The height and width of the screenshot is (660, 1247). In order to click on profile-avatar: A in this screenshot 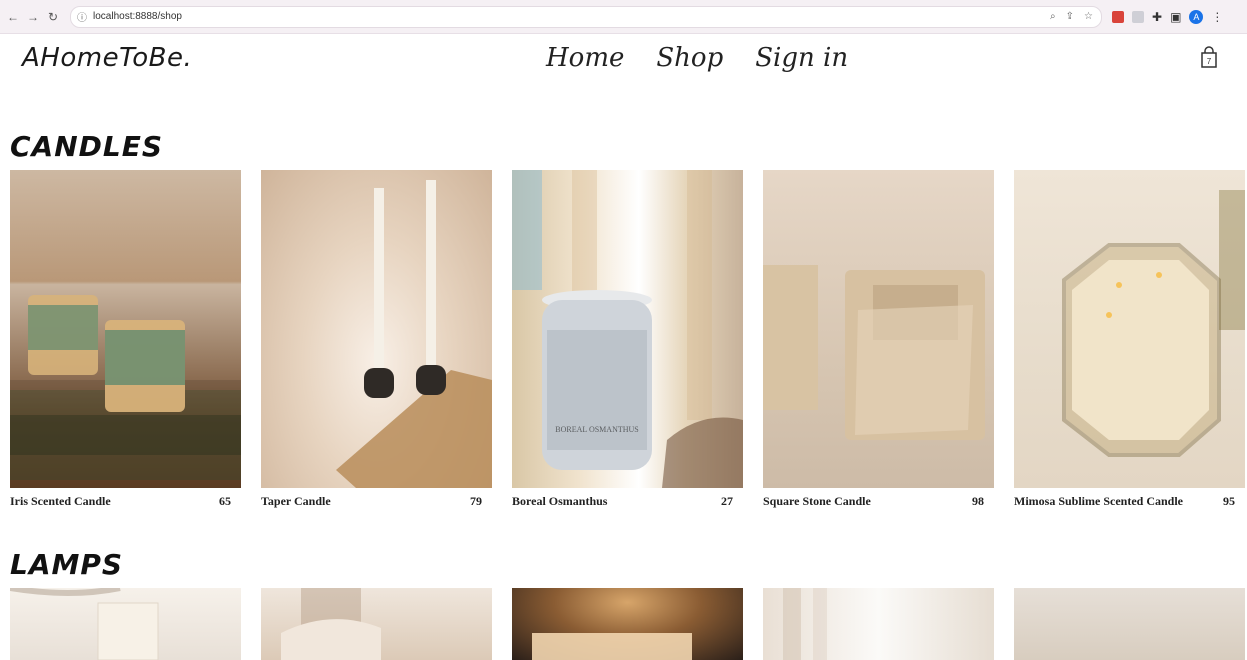, I will do `click(1196, 16)`.